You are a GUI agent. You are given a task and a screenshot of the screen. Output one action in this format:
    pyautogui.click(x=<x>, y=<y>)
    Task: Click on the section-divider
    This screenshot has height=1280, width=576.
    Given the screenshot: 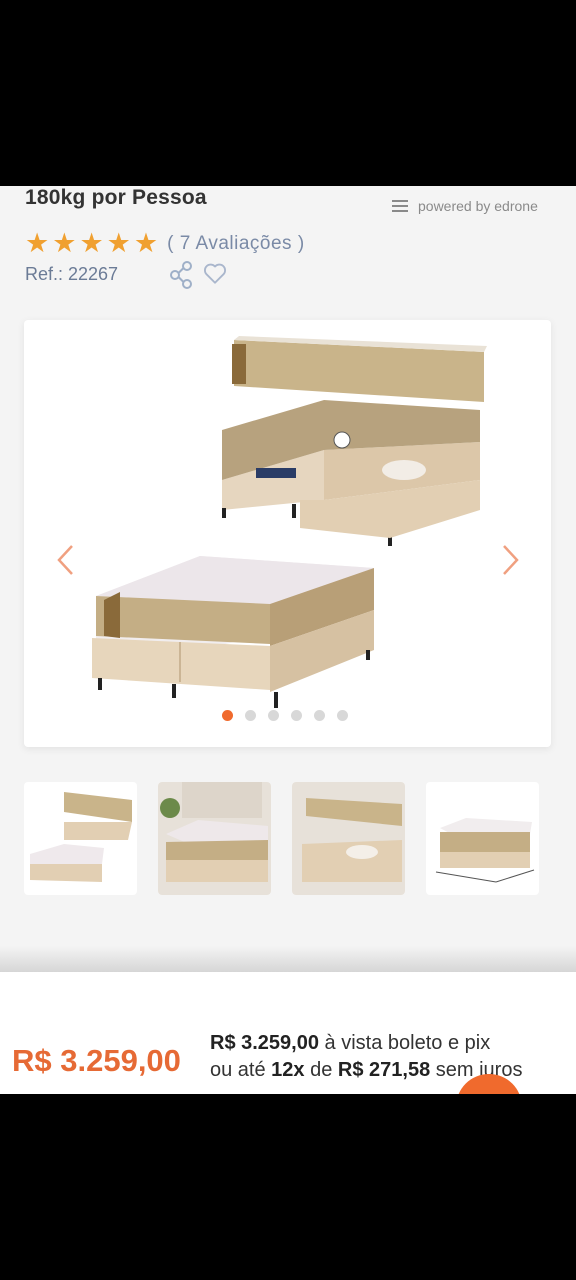 What is the action you would take?
    pyautogui.click(x=288, y=959)
    